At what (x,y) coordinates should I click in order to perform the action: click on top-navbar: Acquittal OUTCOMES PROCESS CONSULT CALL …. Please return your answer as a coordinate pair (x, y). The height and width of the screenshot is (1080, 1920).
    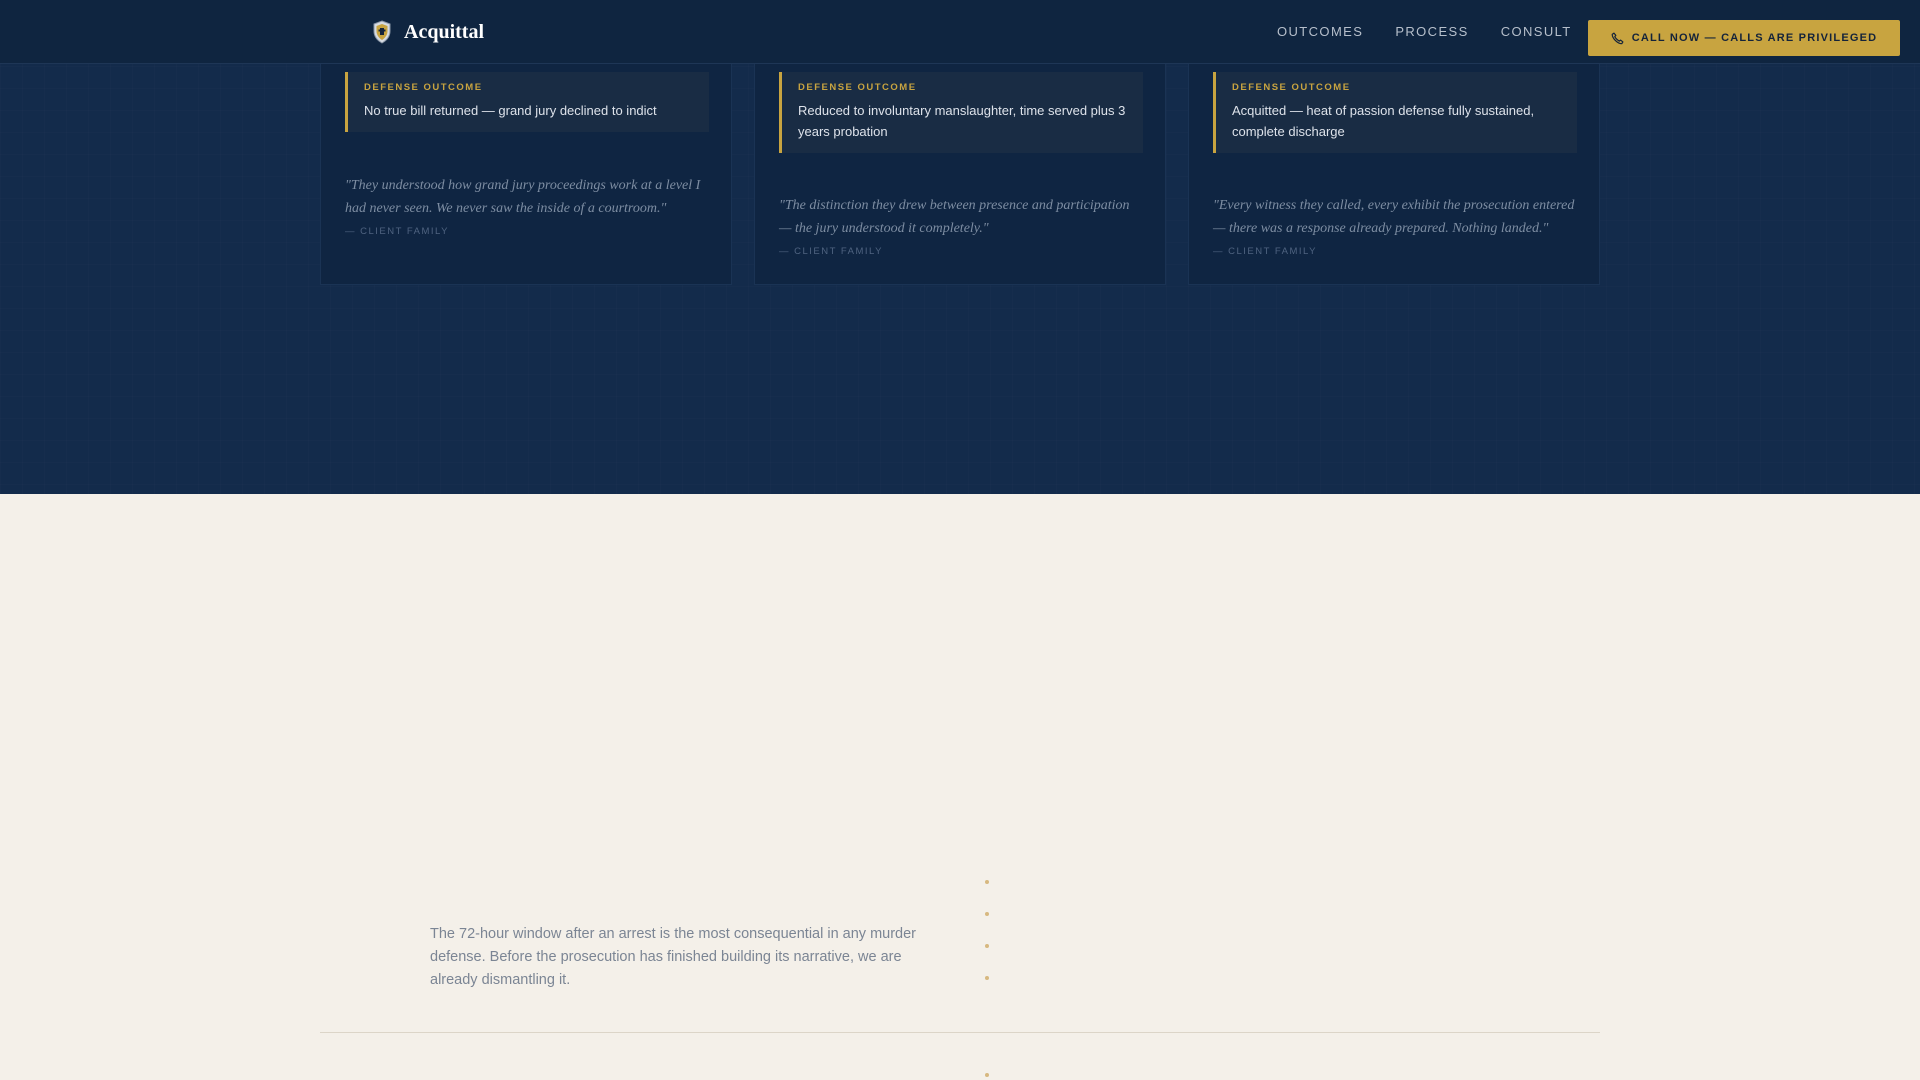
    Looking at the image, I should click on (960, 32).